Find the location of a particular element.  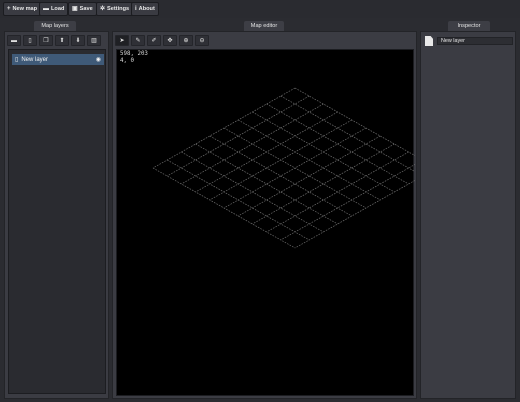

map-layers-tab: Map layers is located at coordinates (55, 26).